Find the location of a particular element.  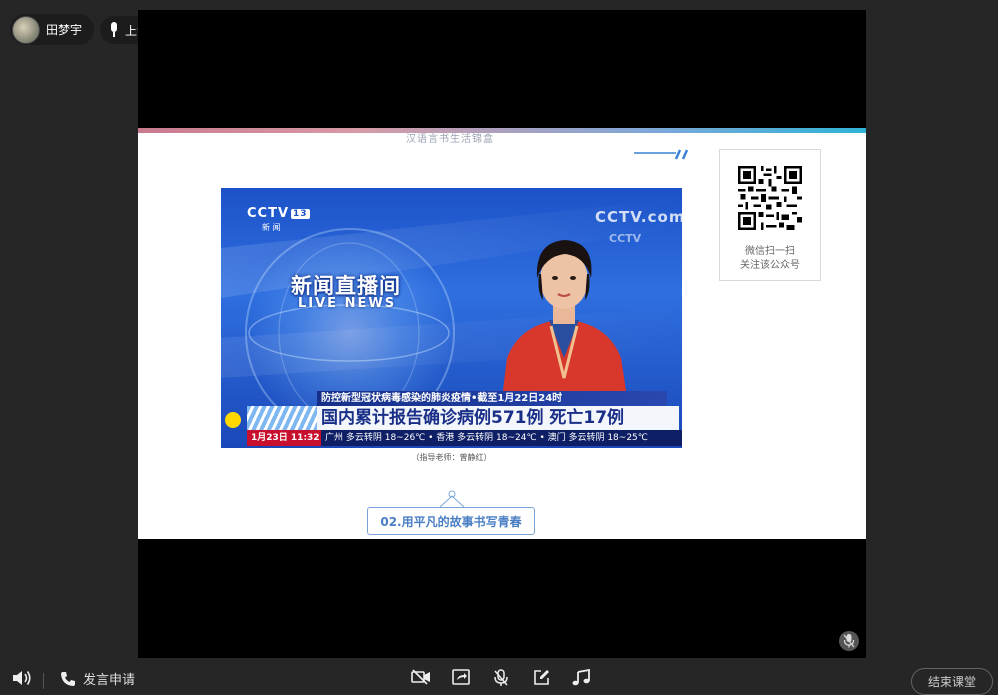

qr-code-icon is located at coordinates (770, 198).